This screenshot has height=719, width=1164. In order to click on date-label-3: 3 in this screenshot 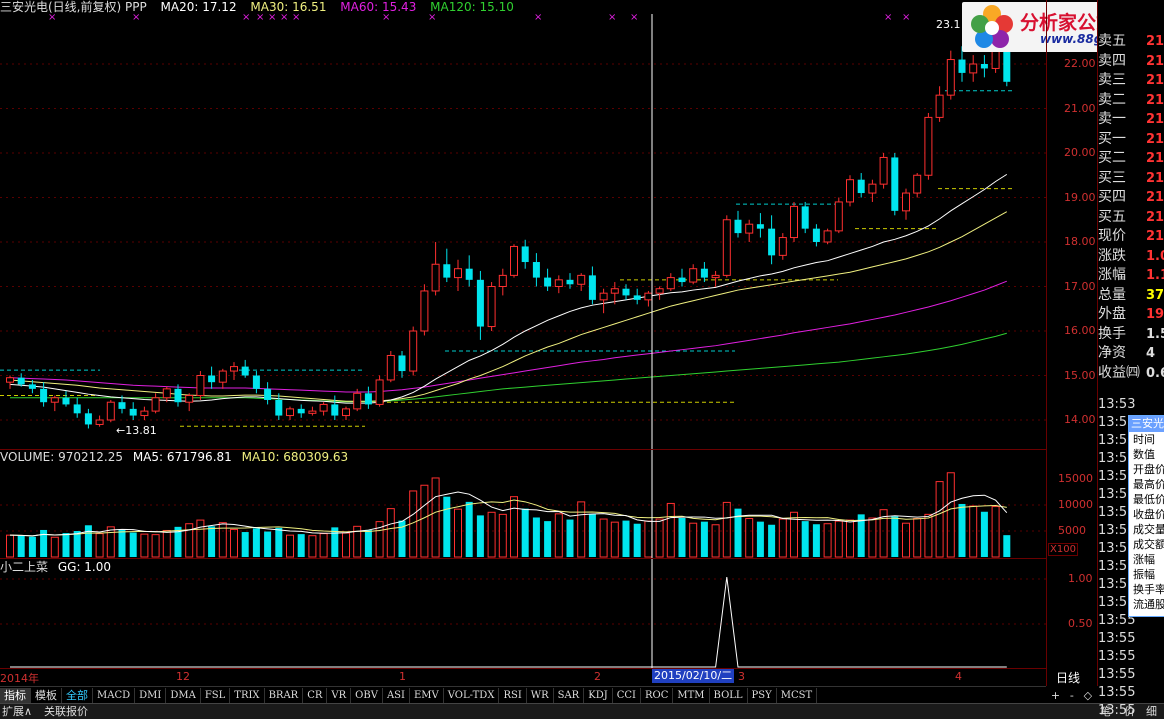, I will do `click(741, 676)`.